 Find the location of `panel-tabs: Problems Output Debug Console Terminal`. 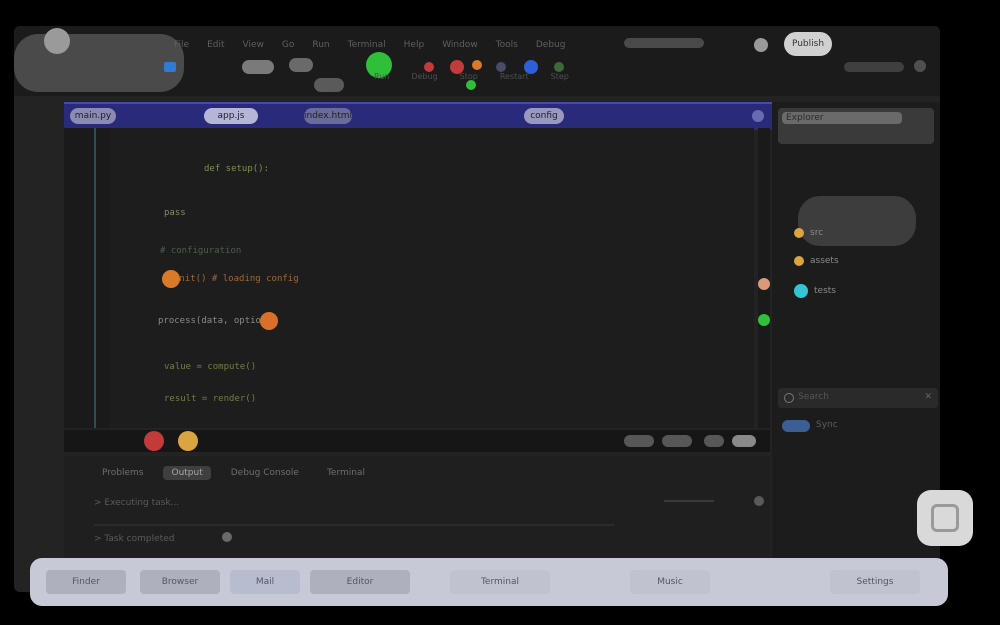

panel-tabs: Problems Output Debug Console Terminal is located at coordinates (233, 473).